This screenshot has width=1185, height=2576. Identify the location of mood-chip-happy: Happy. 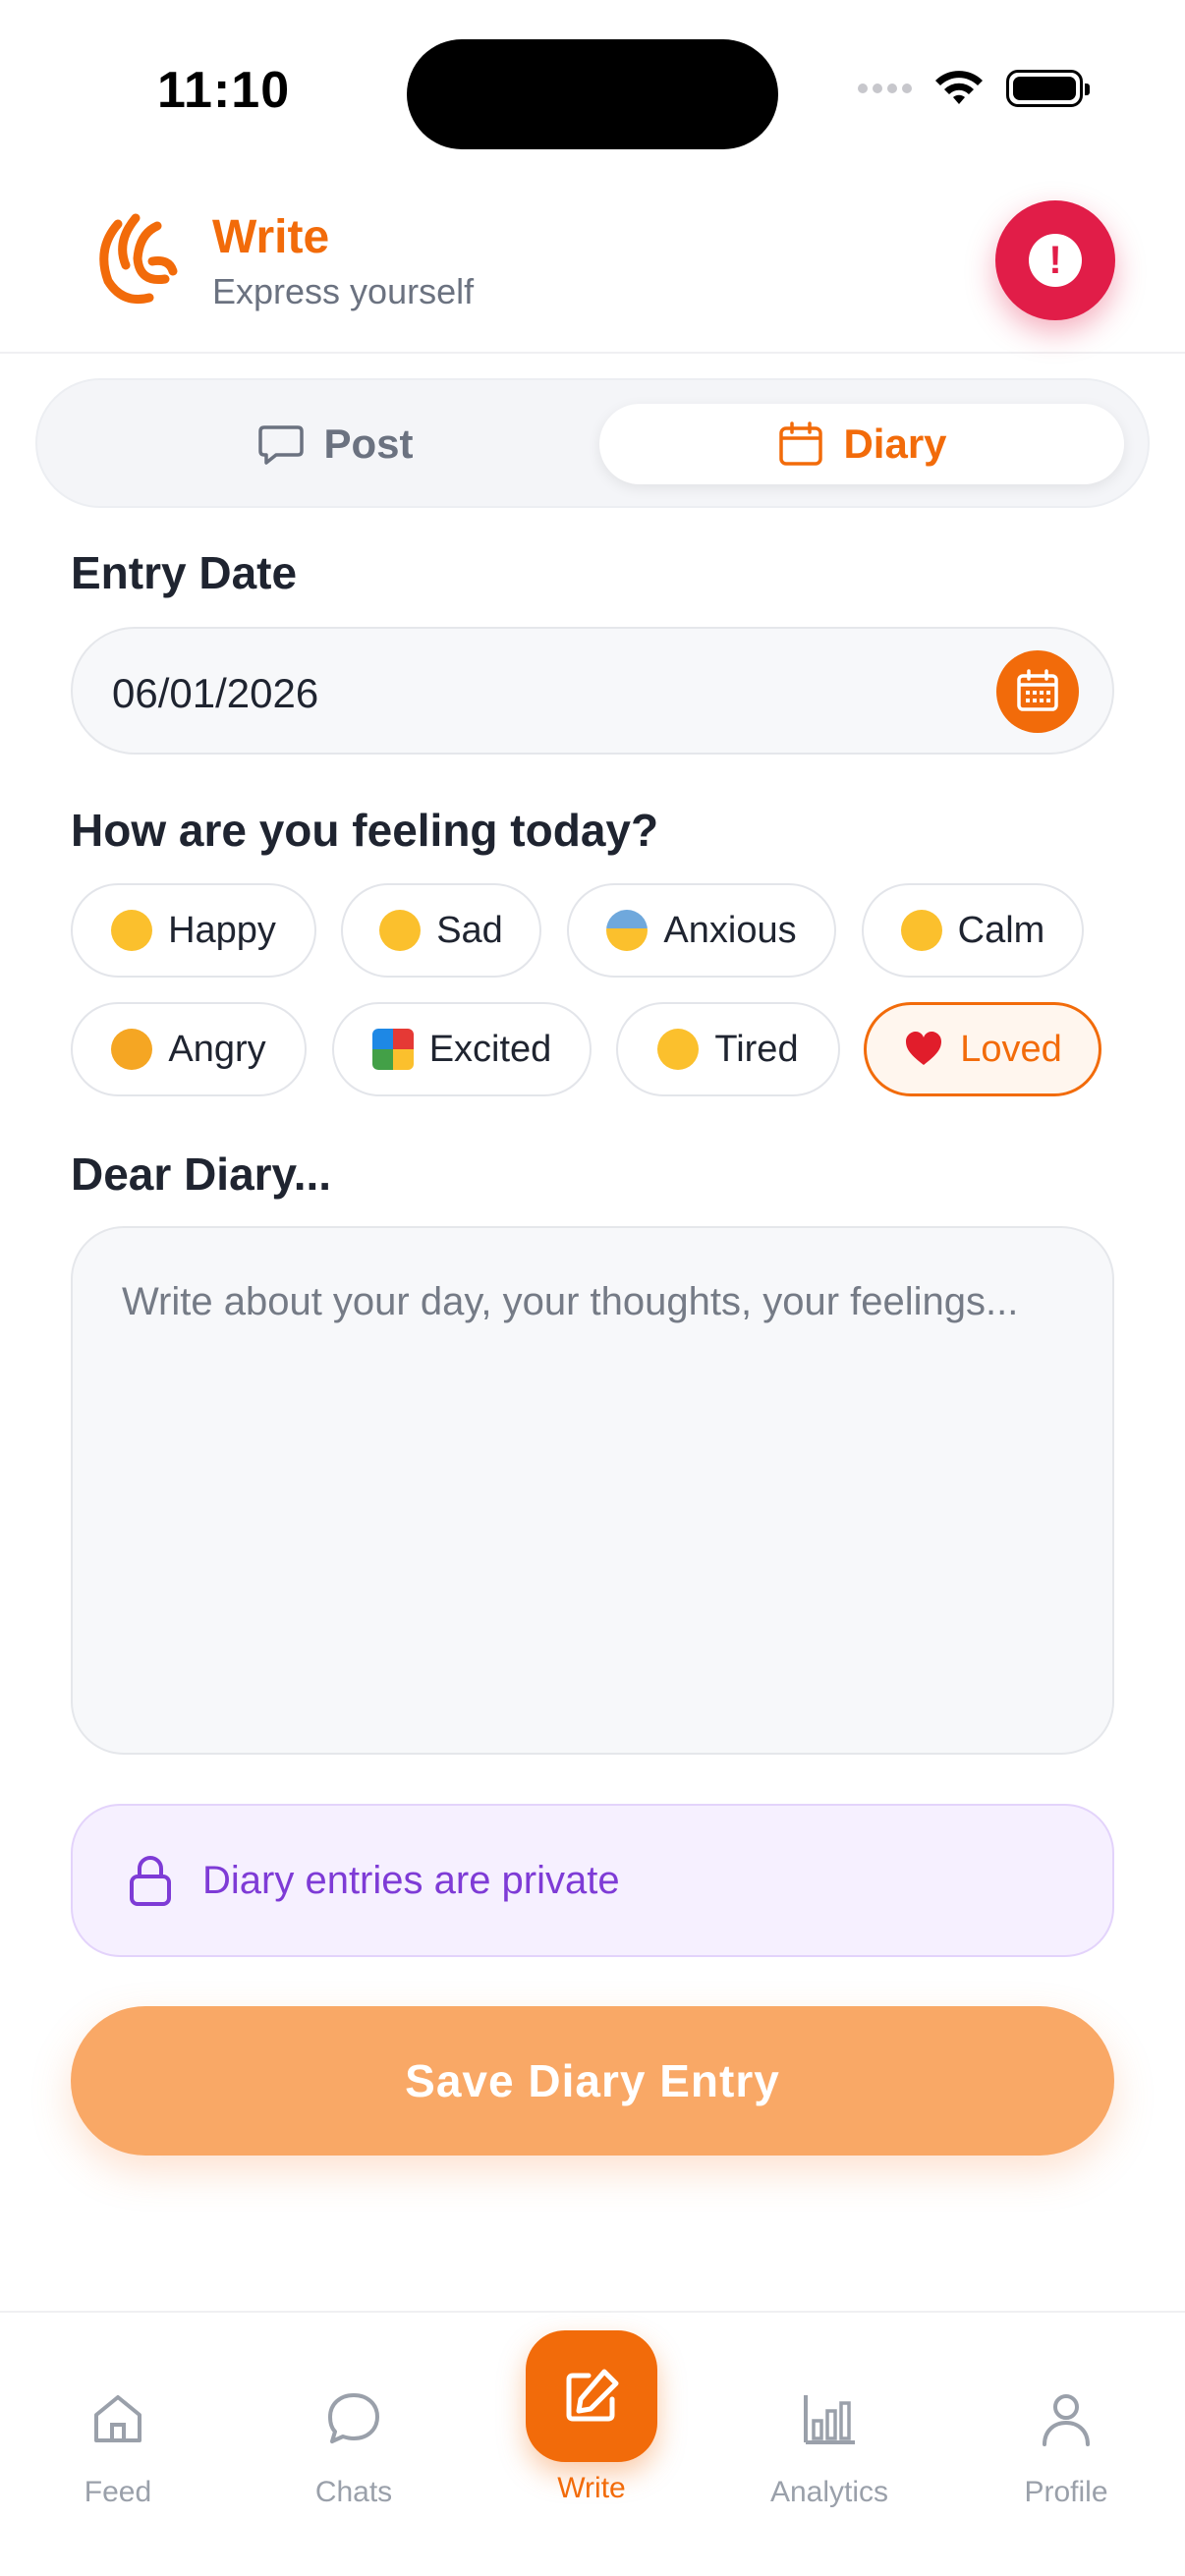
(194, 930).